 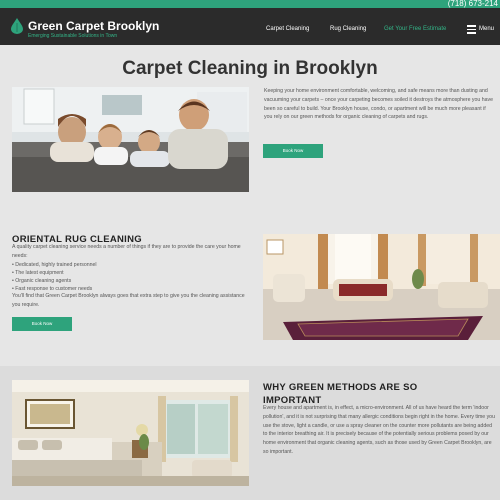 What do you see at coordinates (250, 4) in the screenshot?
I see `top-bar: (718) 673-214` at bounding box center [250, 4].